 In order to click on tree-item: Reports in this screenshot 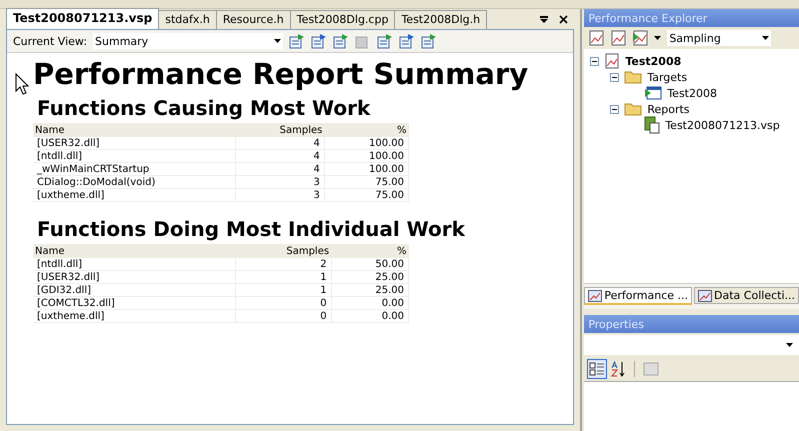, I will do `click(668, 109)`.